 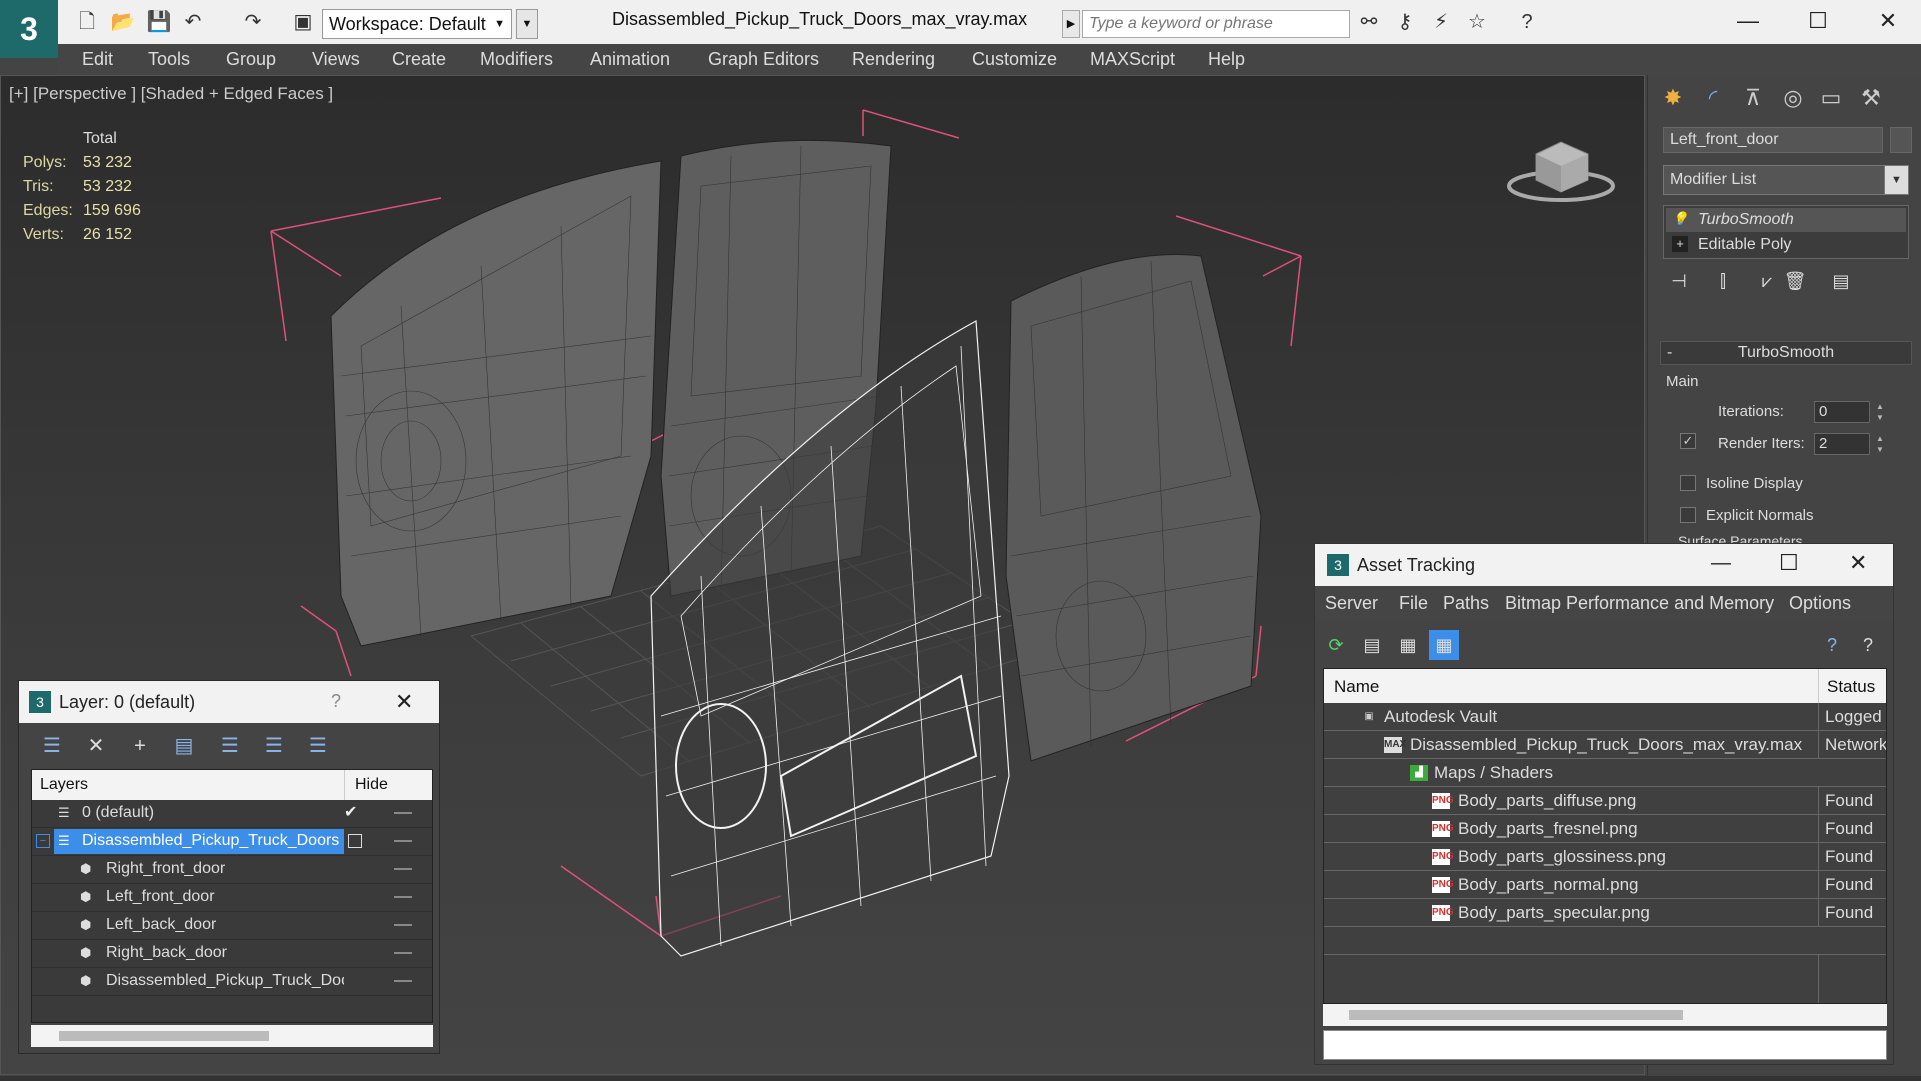 I want to click on menu-rendering: Rendering, so click(x=893, y=59).